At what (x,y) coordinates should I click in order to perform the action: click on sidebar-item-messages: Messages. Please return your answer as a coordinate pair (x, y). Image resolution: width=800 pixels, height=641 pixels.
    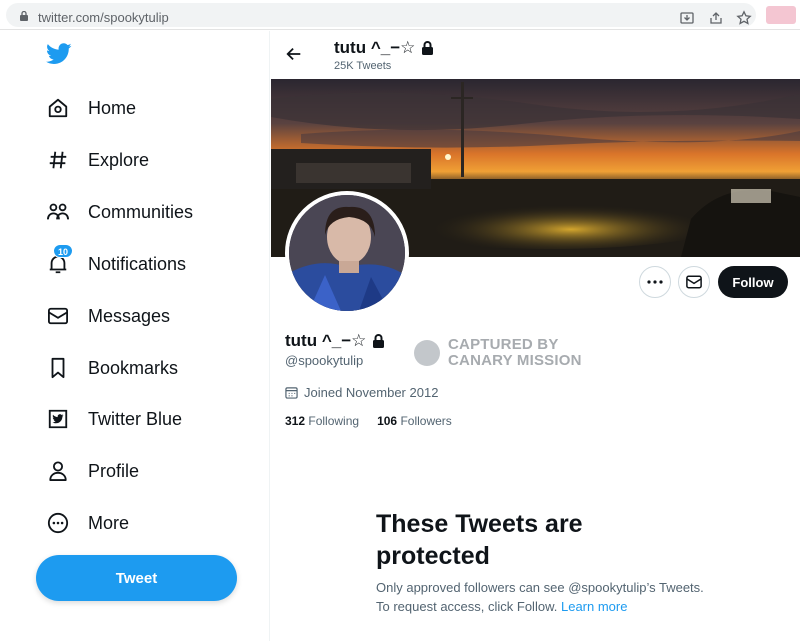
    Looking at the image, I should click on (107, 316).